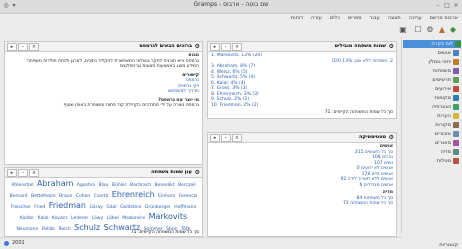  I want to click on sidebar-item-sources: מקורות, so click(431, 125).